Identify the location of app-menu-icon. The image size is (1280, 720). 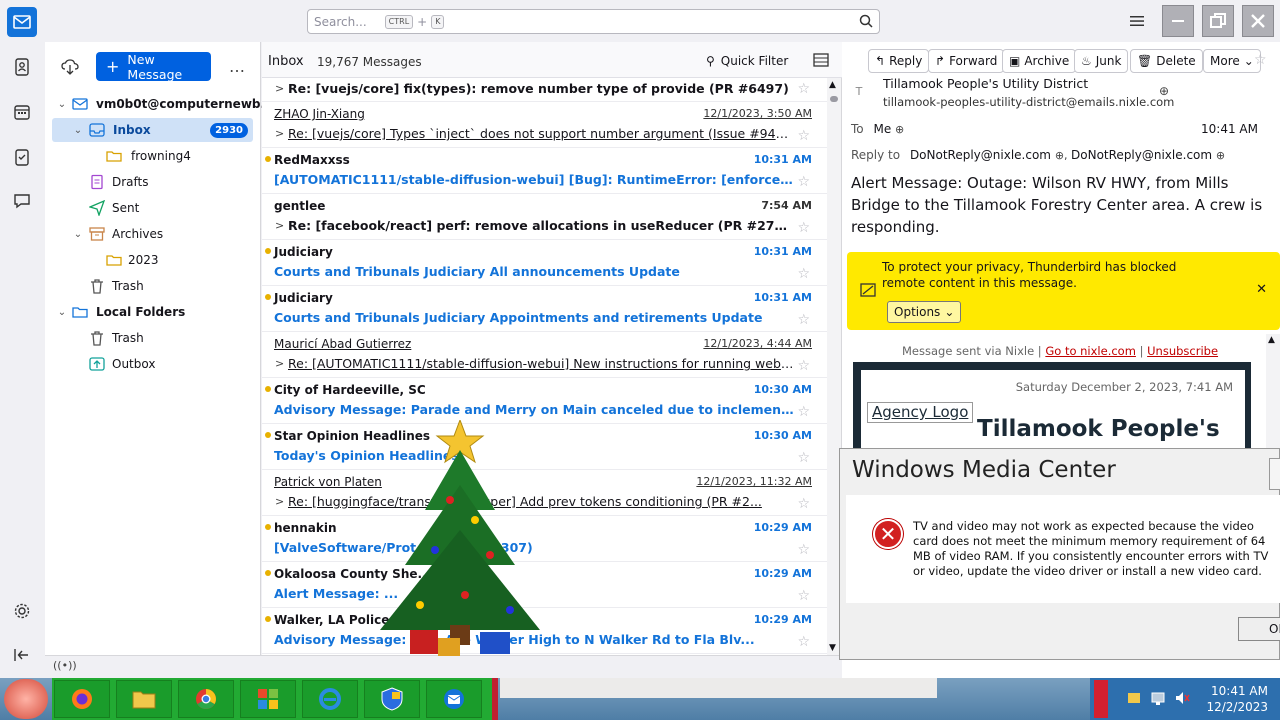
(1137, 21).